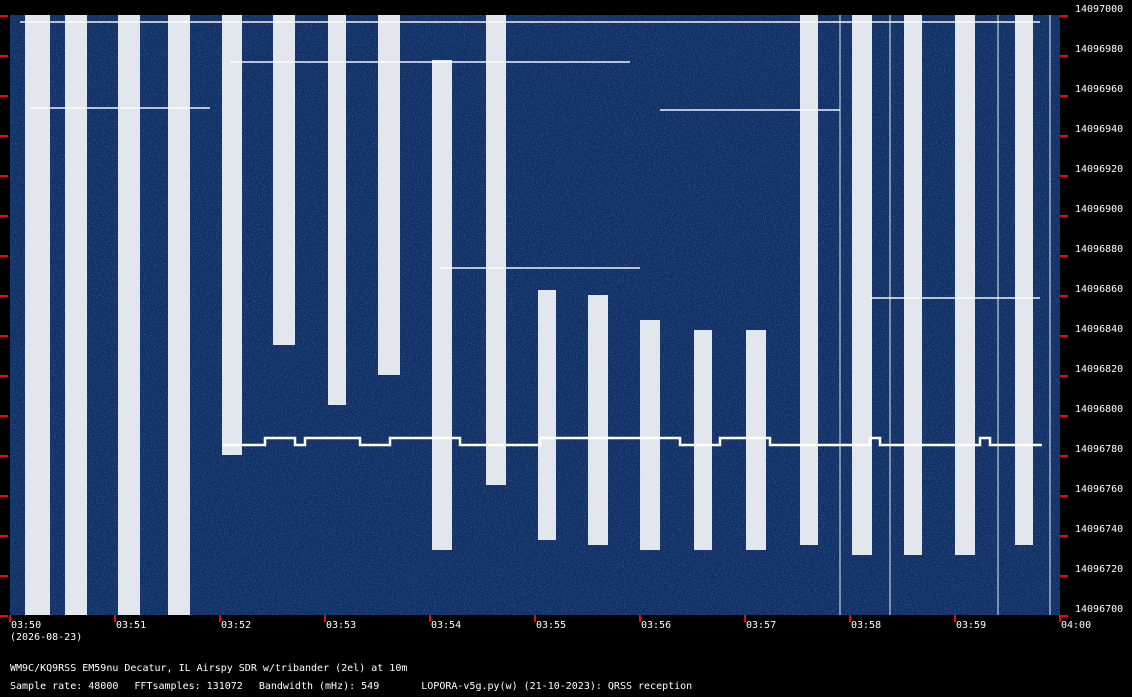 This screenshot has height=697, width=1132. What do you see at coordinates (1099, 489) in the screenshot?
I see `freq-tick-label: 14096760` at bounding box center [1099, 489].